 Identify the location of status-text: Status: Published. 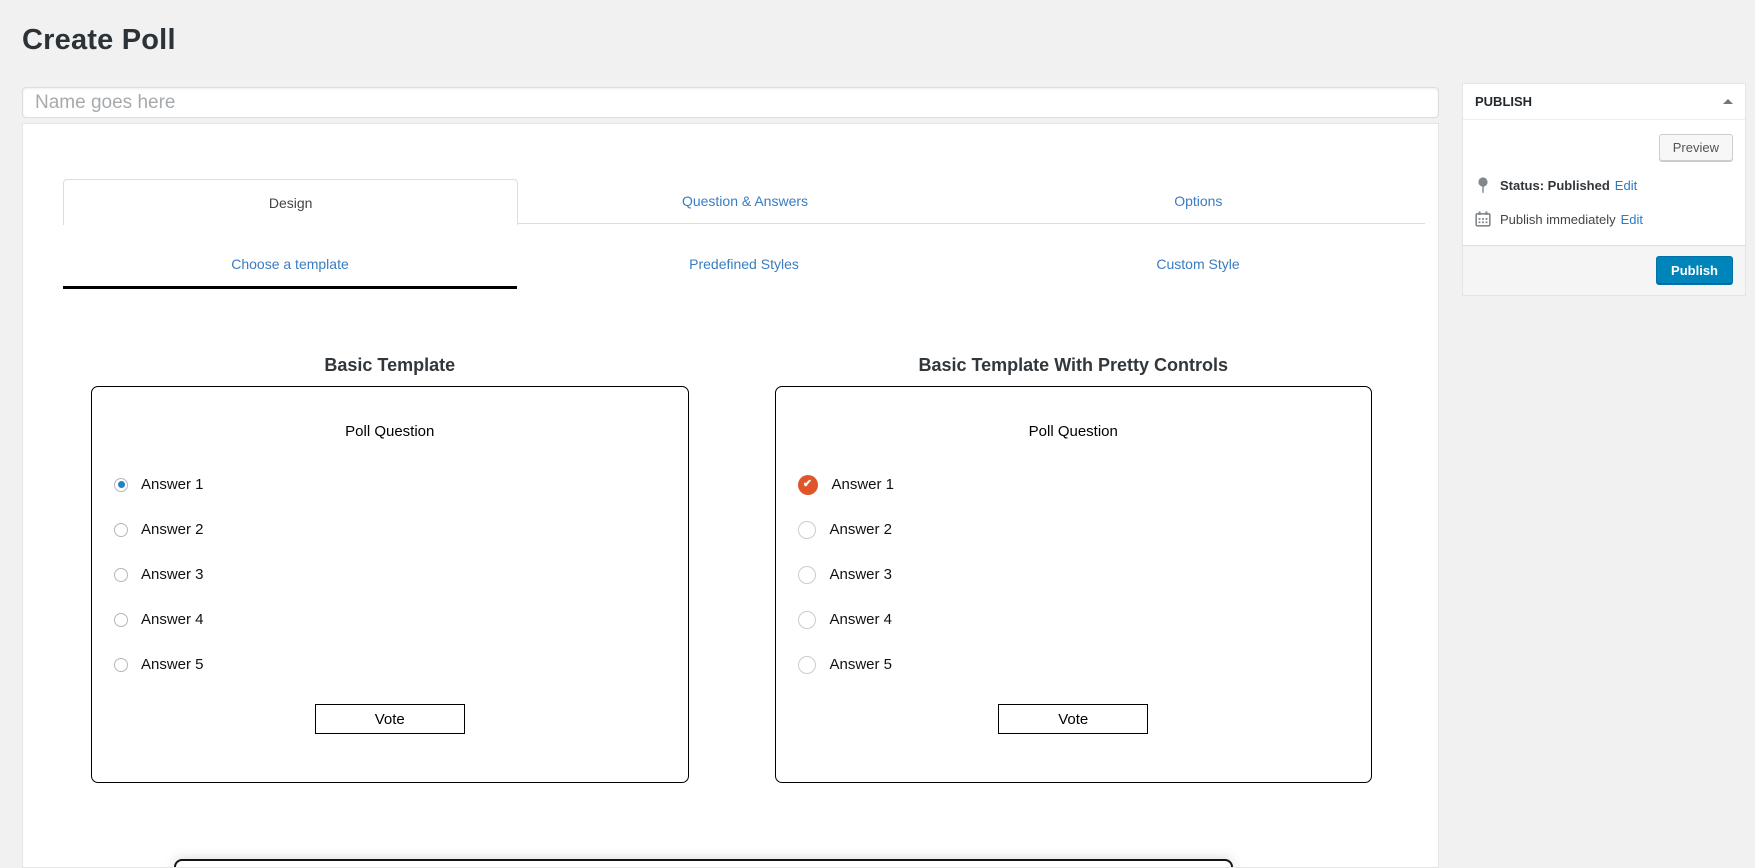
(1555, 185).